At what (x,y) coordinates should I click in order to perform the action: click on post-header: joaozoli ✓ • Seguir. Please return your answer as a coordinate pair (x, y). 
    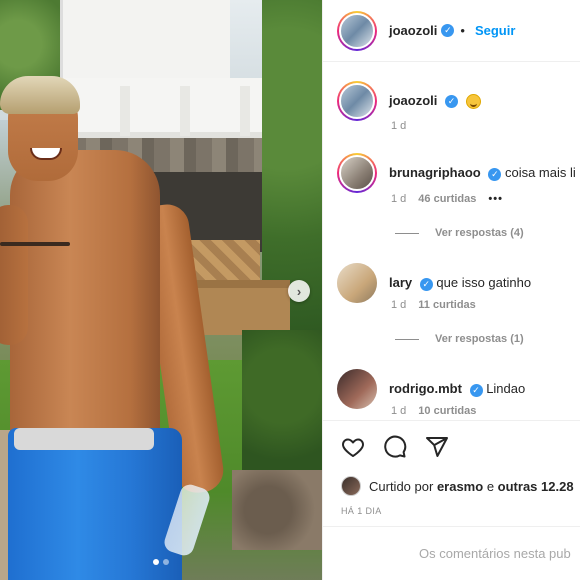
    Looking at the image, I should click on (451, 31).